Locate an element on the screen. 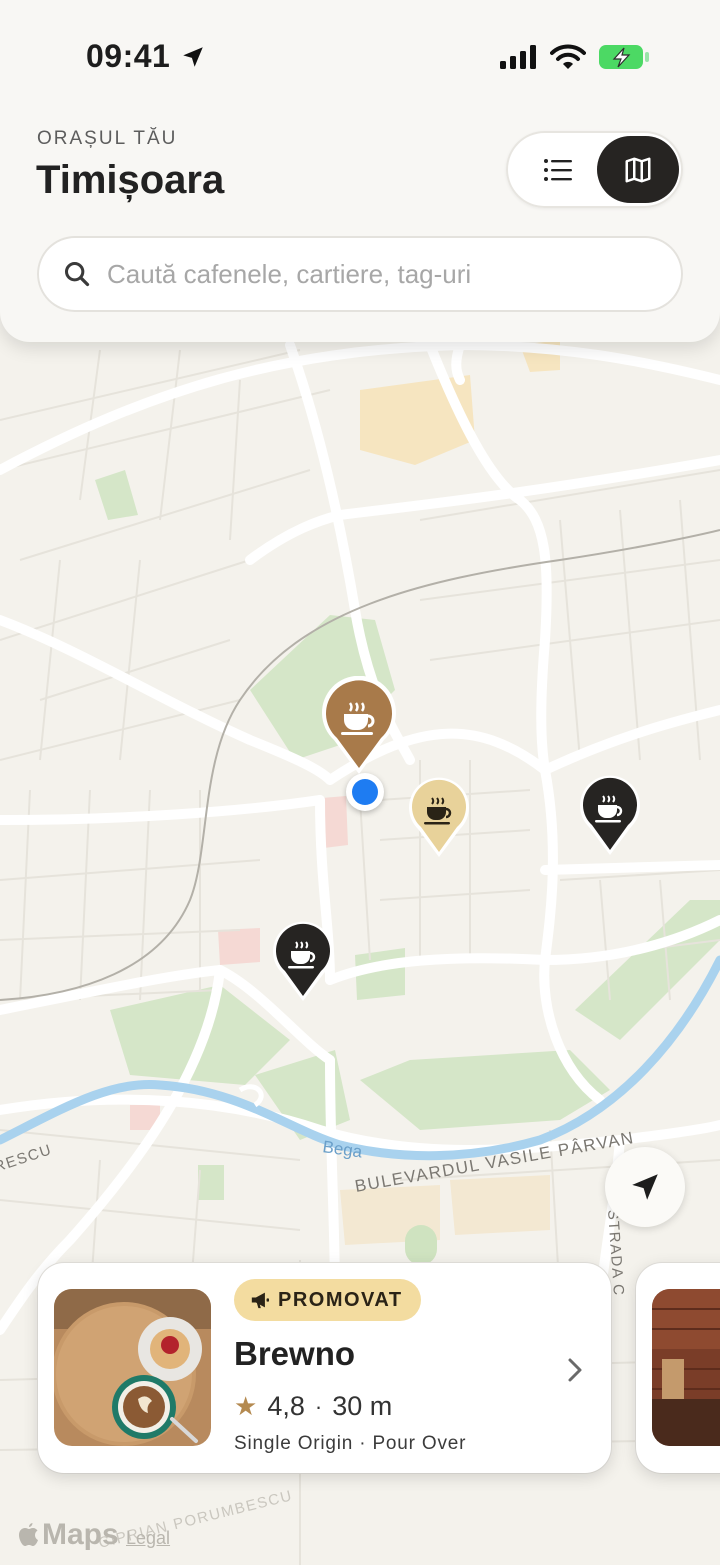 This screenshot has width=720, height=1565. megaphone-icon is located at coordinates (260, 1300).